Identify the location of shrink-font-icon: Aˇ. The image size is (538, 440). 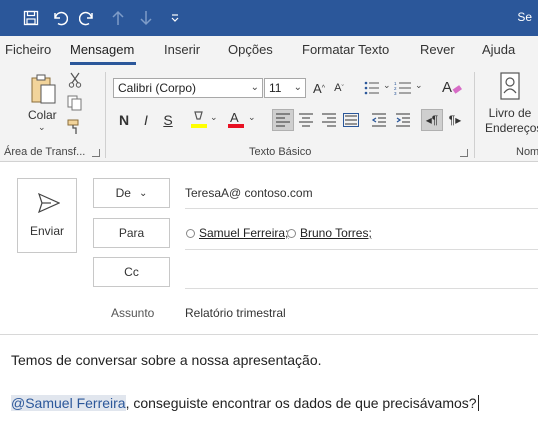
(339, 88).